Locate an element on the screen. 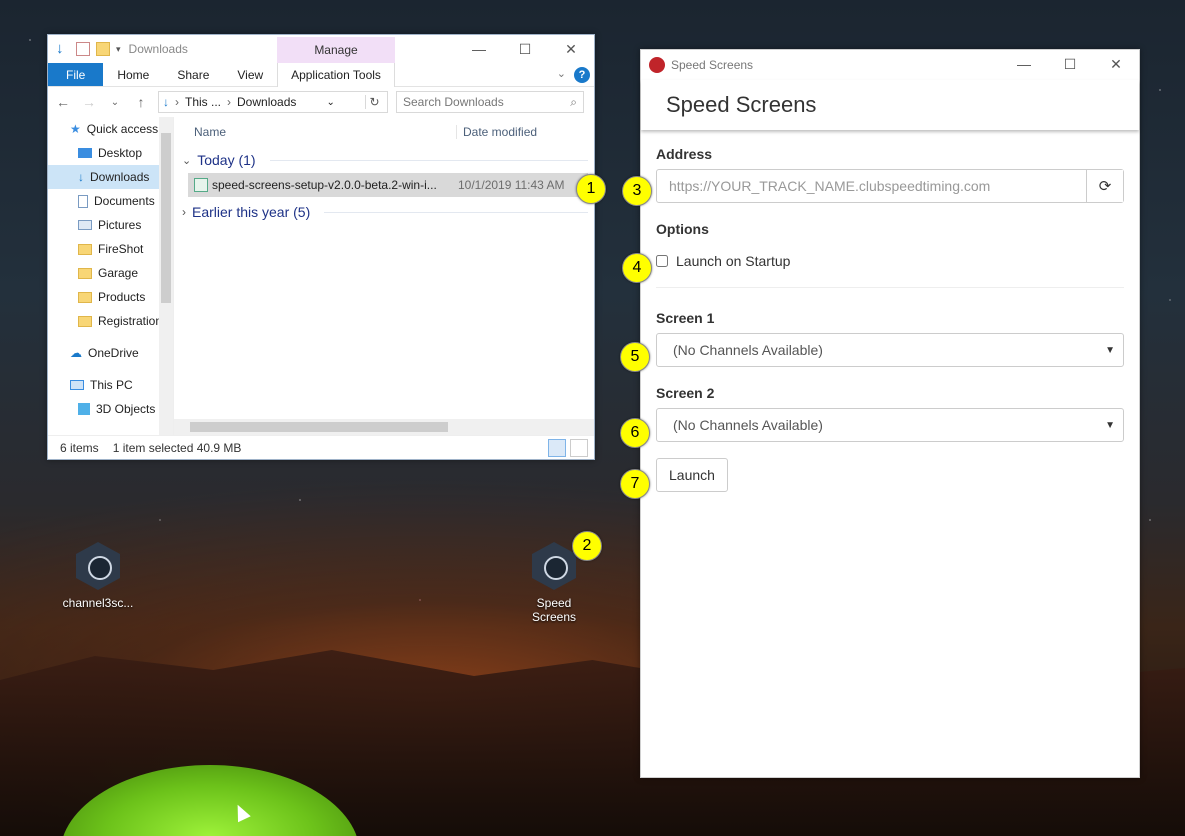 This screenshot has width=1185, height=836. search-icon: ⌕ is located at coordinates (573, 101).